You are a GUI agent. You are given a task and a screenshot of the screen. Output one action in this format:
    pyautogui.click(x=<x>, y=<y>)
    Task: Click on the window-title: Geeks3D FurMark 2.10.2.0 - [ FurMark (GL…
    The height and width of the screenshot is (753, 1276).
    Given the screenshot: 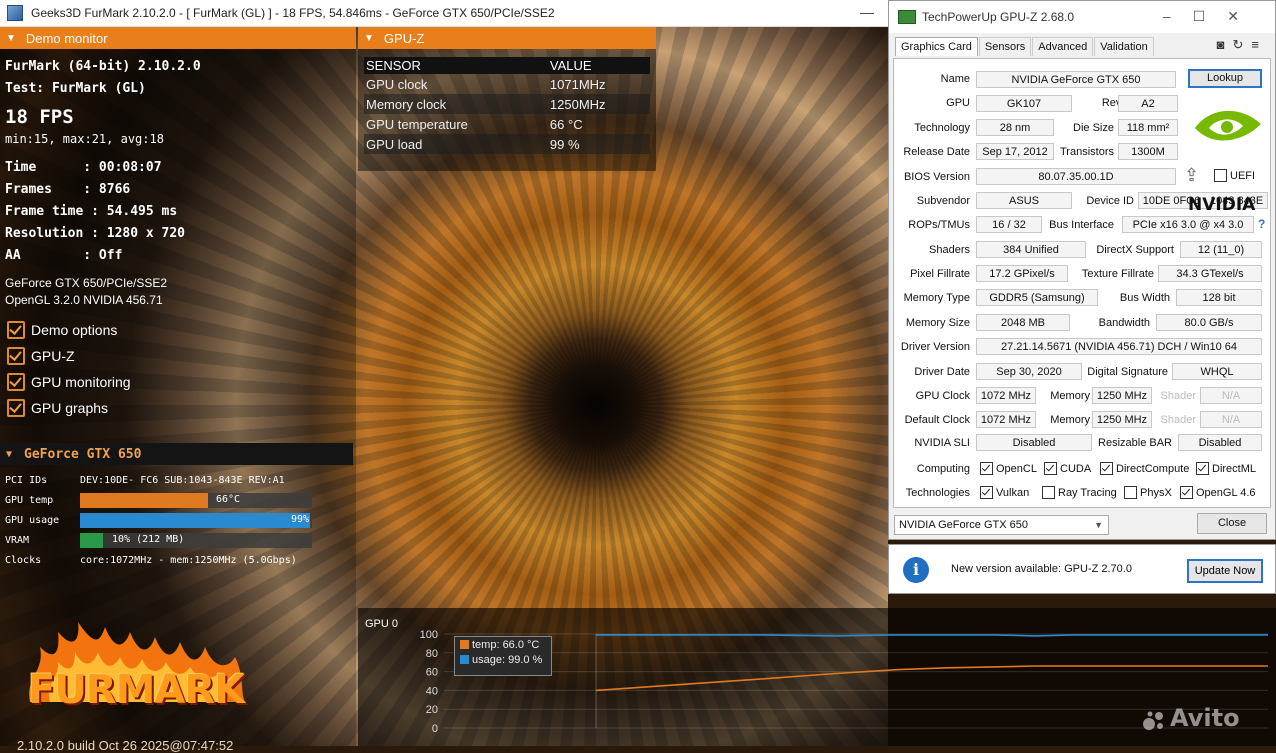 What is the action you would take?
    pyautogui.click(x=293, y=13)
    